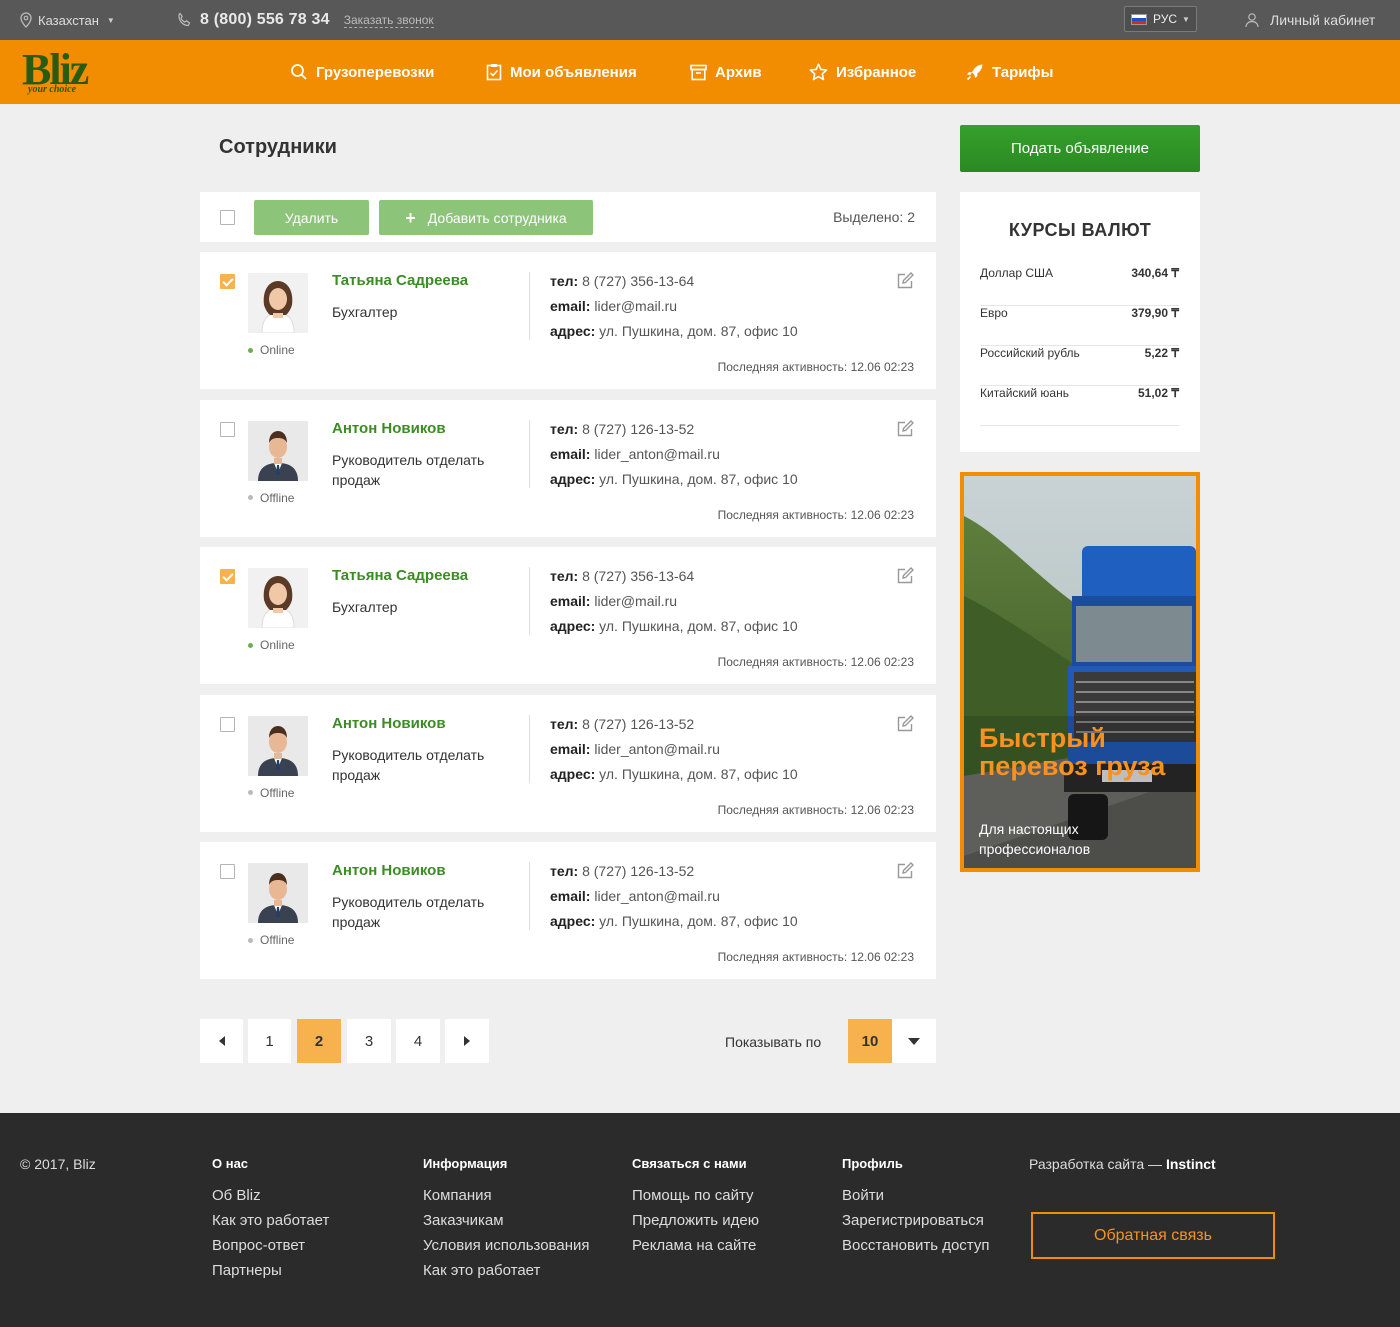 This screenshot has width=1400, height=1327. Describe the element at coordinates (695, 1195) in the screenshot. I see `footer-link: Помощь по сайту` at that location.